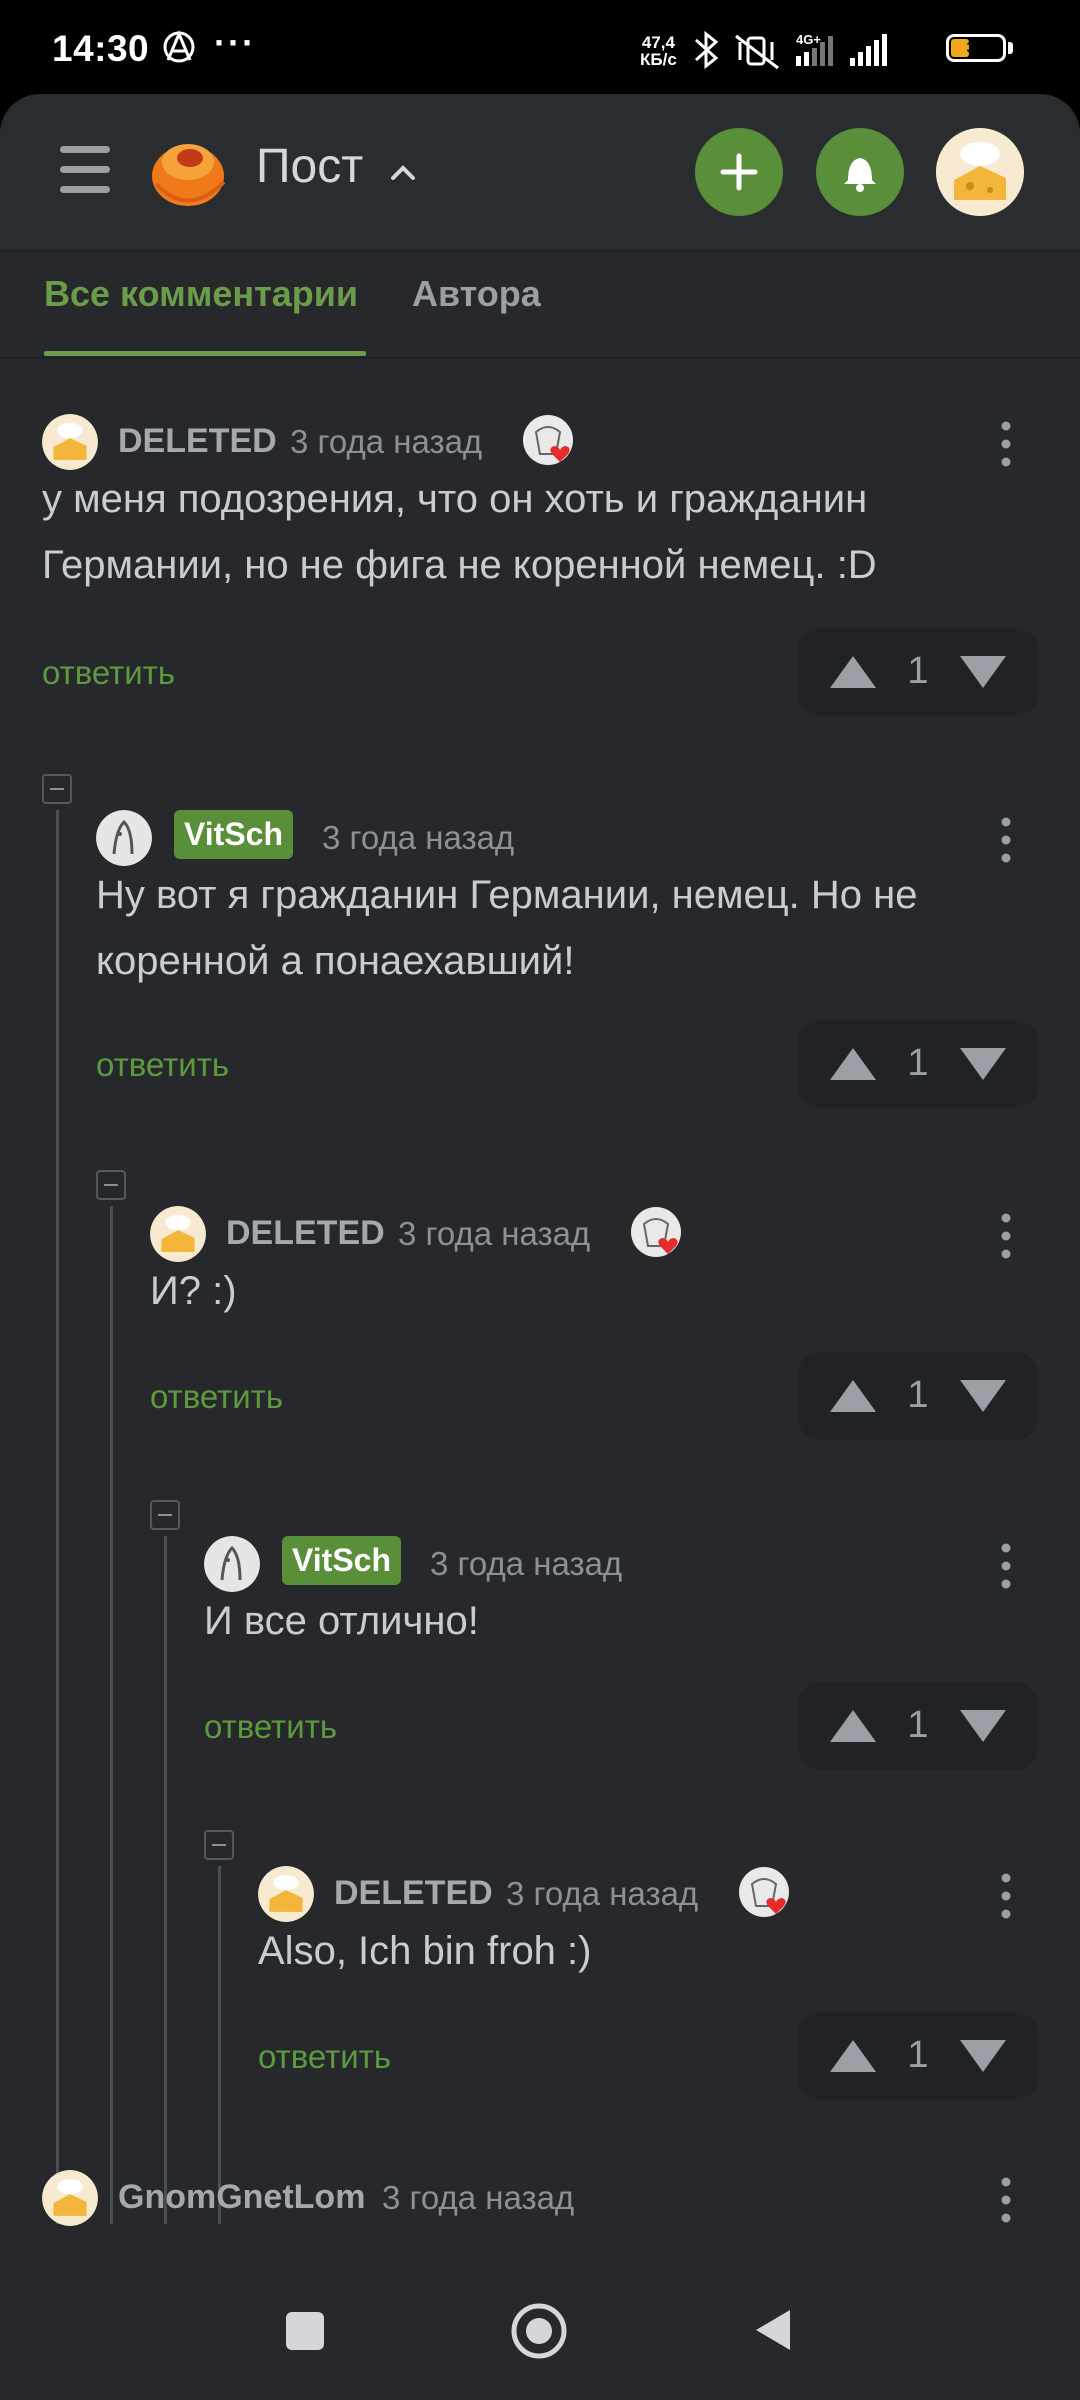  Describe the element at coordinates (757, 52) in the screenshot. I see `vibrate-off-icon` at that location.